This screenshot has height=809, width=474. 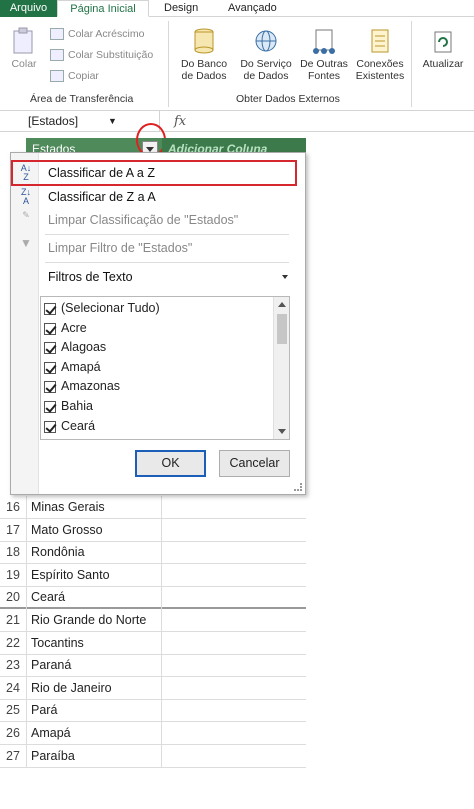 What do you see at coordinates (443, 41) in the screenshot?
I see `refresh-icon` at bounding box center [443, 41].